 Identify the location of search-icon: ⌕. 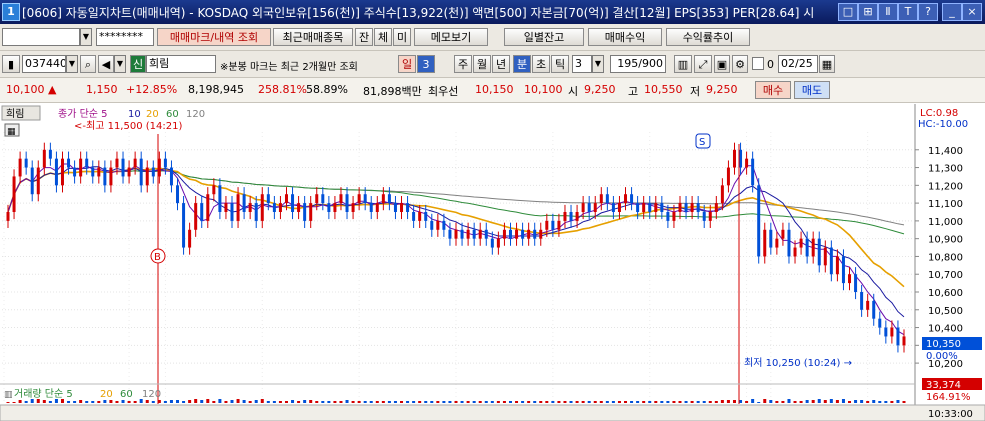
(88, 64).